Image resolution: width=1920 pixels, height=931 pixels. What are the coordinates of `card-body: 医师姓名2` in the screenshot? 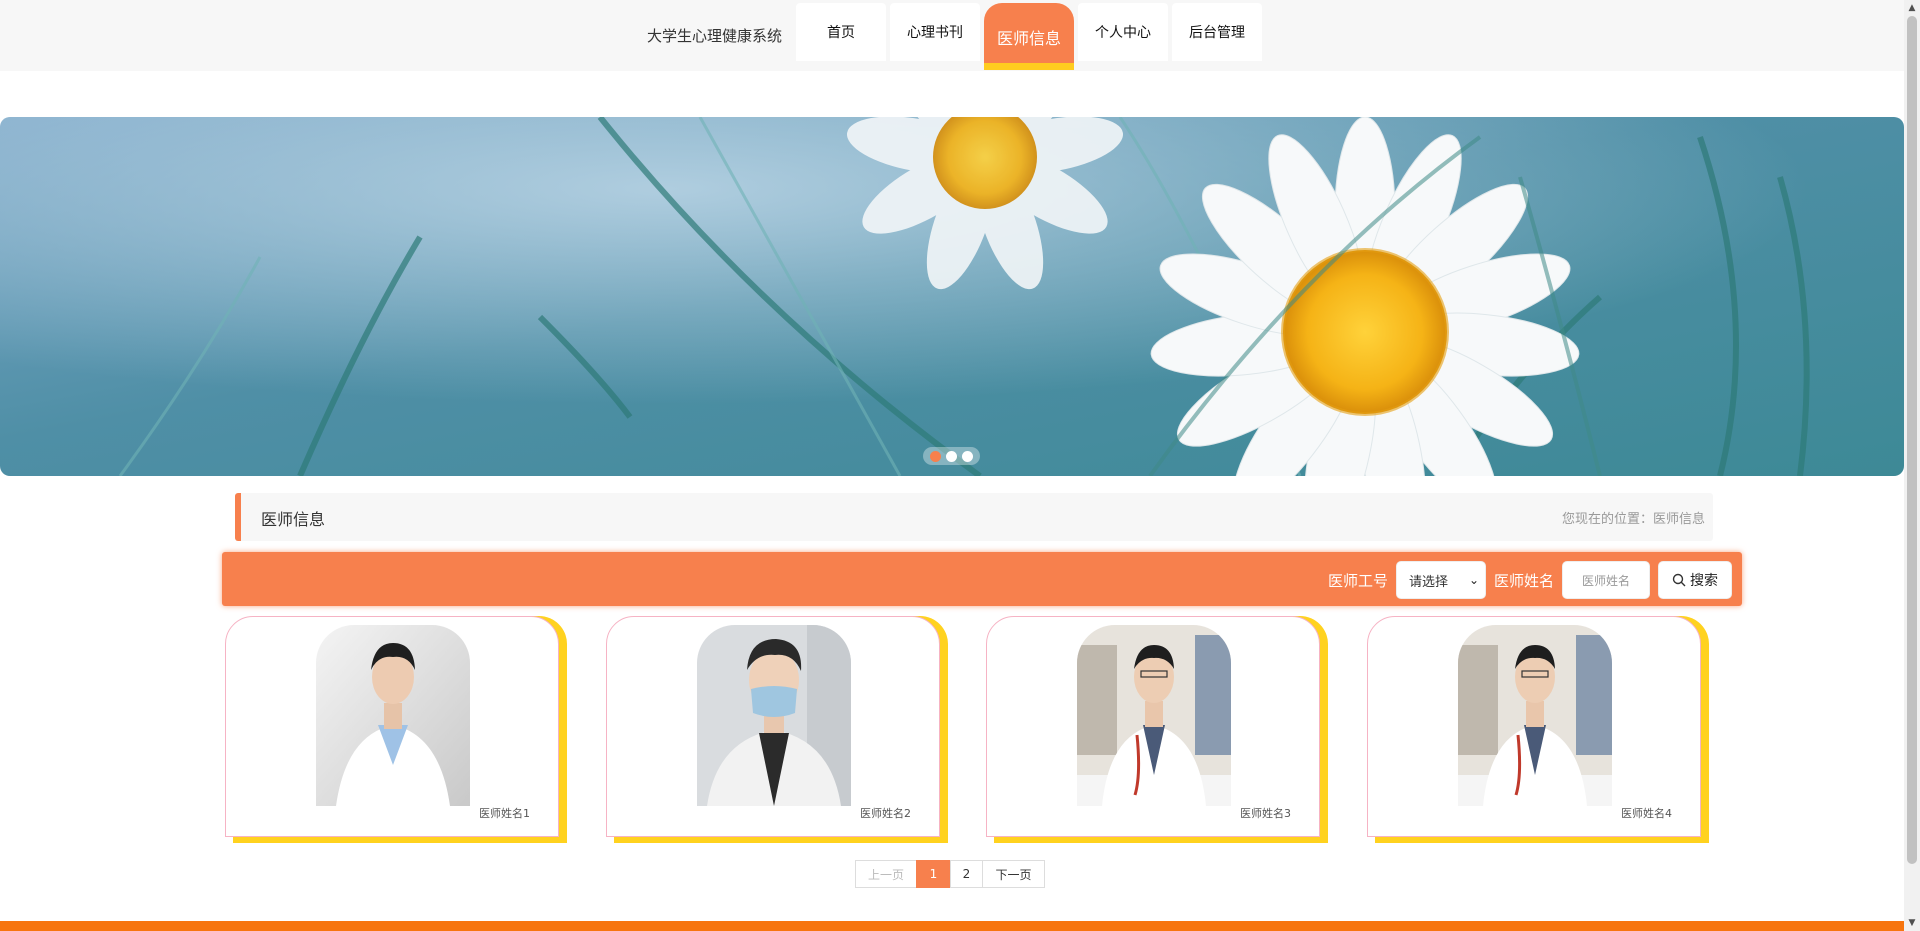 It's located at (773, 726).